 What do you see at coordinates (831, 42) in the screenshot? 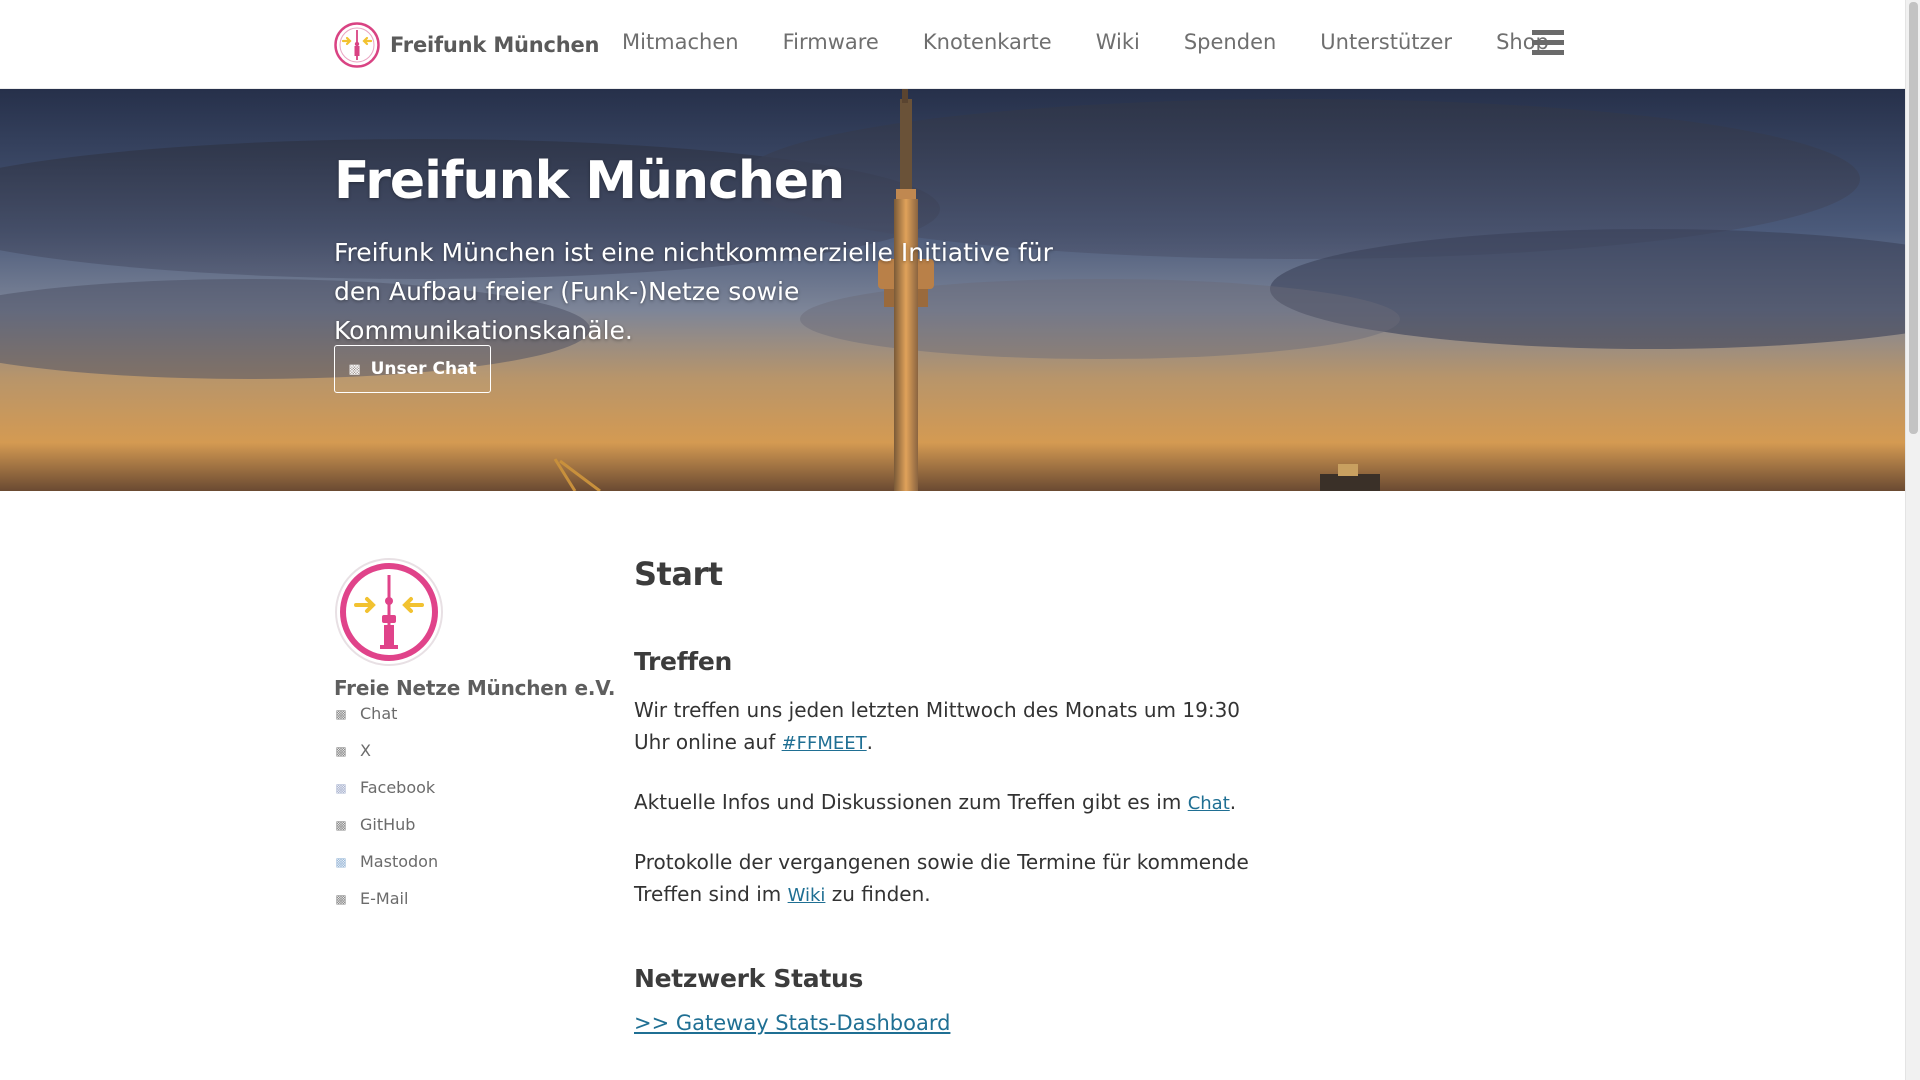
I see `nav-item-firmware: Firmware` at bounding box center [831, 42].